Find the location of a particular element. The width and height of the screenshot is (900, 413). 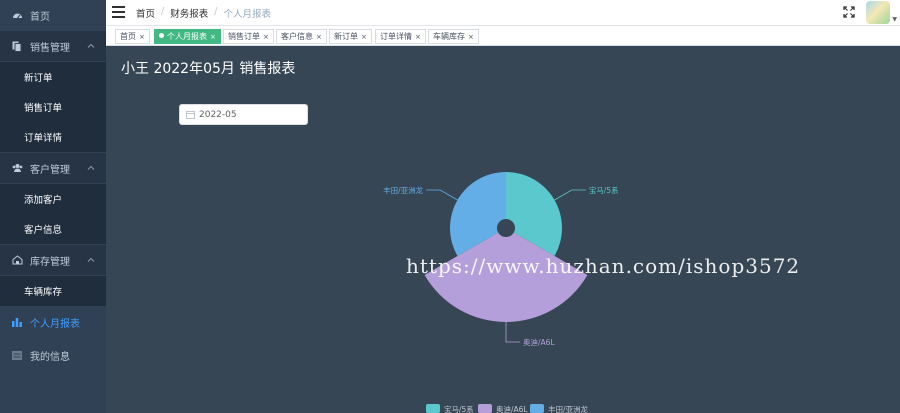

hamburger-icon is located at coordinates (118, 12).